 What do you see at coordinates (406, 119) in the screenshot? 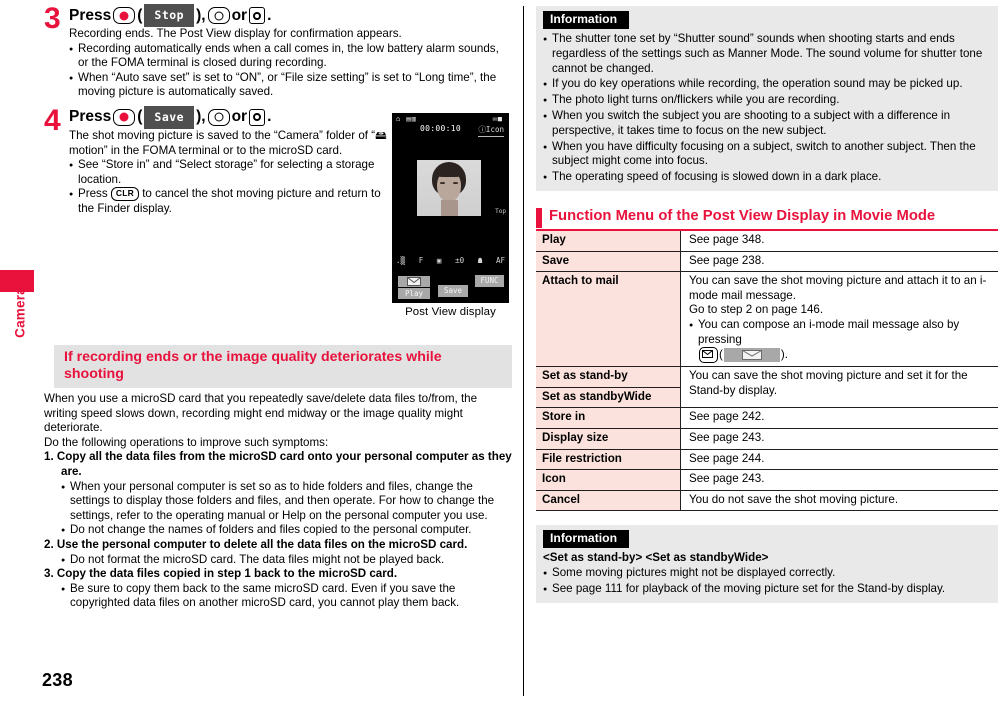
I see `status-left-icons: ⌂ ▤▥` at bounding box center [406, 119].